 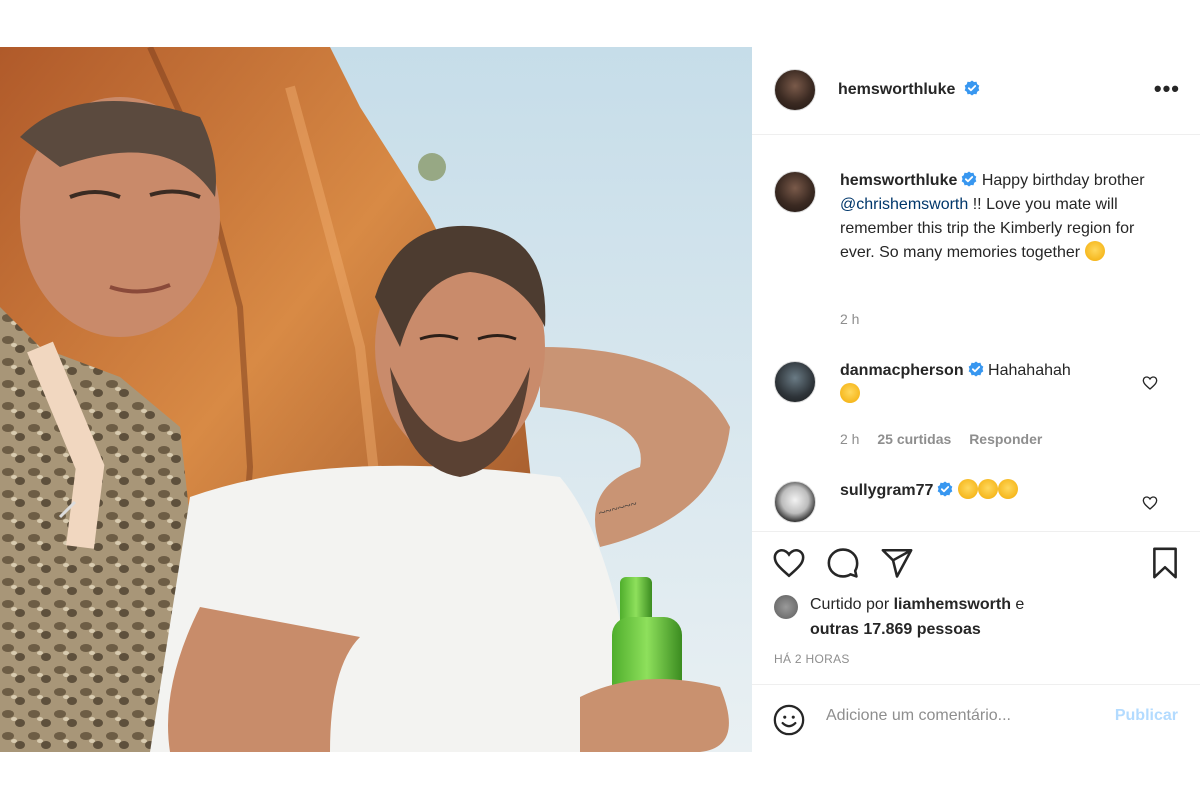 I want to click on comment-text: sullygram77, so click(x=1000, y=491).